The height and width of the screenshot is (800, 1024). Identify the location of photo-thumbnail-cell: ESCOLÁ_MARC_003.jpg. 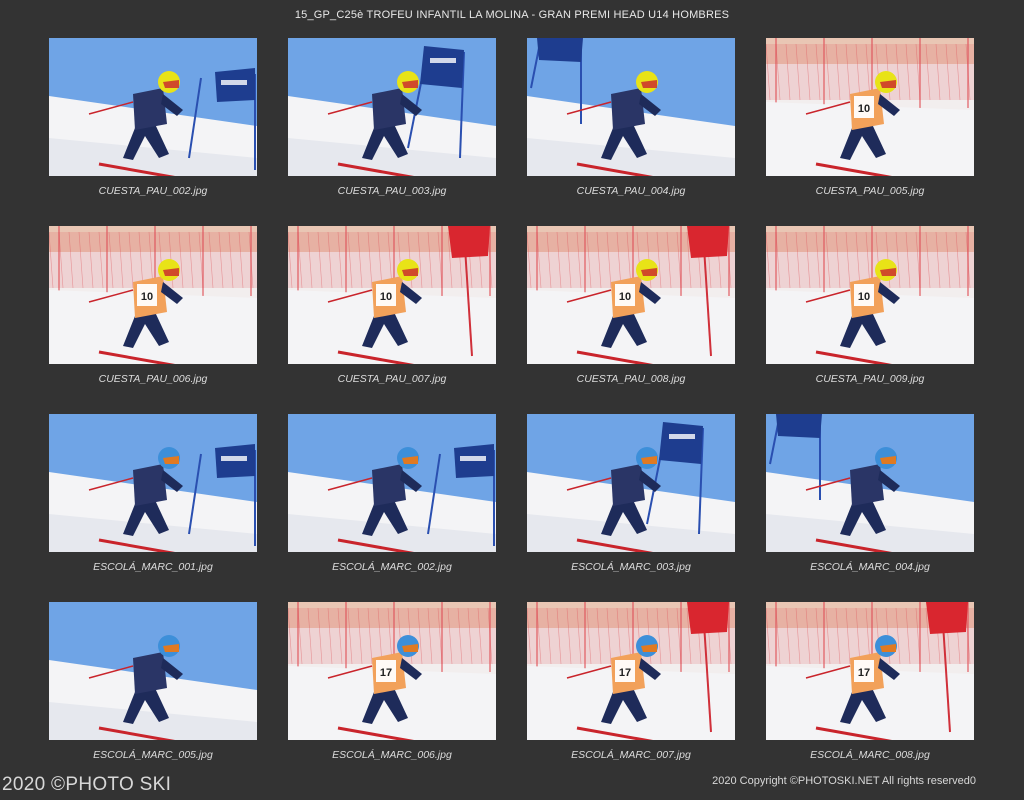
(631, 508).